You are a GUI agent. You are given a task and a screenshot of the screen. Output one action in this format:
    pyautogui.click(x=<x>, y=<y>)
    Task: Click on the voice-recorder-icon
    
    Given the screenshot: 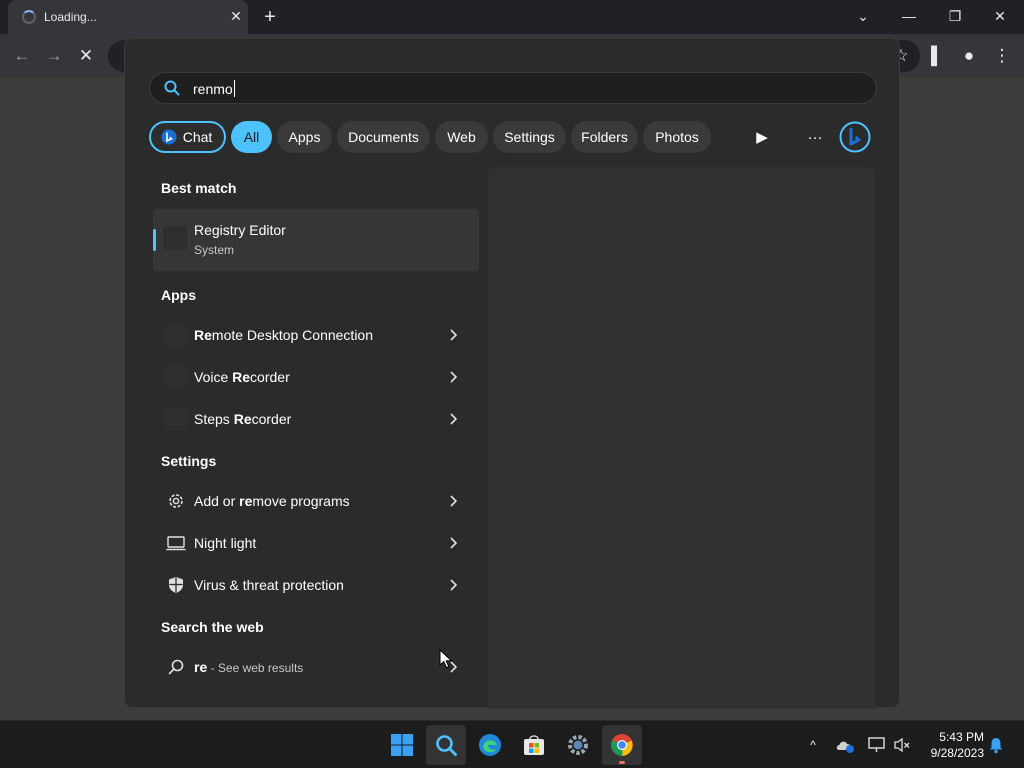 What is the action you would take?
    pyautogui.click(x=176, y=377)
    